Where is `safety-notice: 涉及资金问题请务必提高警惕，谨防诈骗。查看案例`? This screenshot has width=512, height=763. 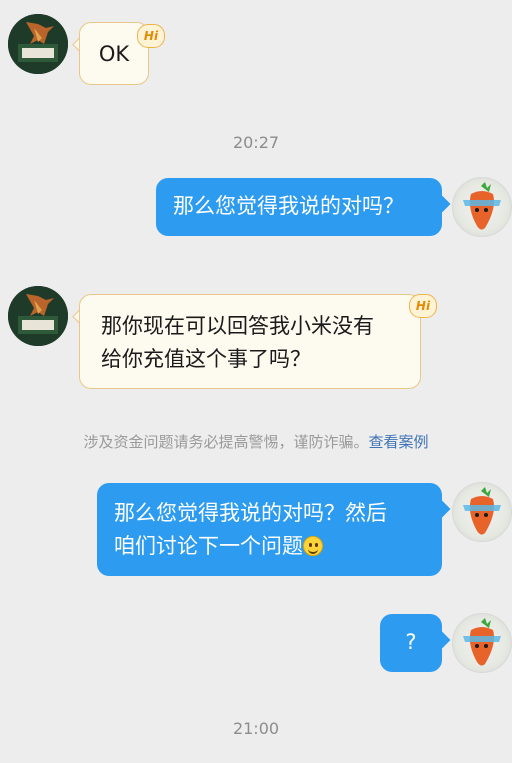 safety-notice: 涉及资金问题请务必提高警惕，谨防诈骗。查看案例 is located at coordinates (256, 441).